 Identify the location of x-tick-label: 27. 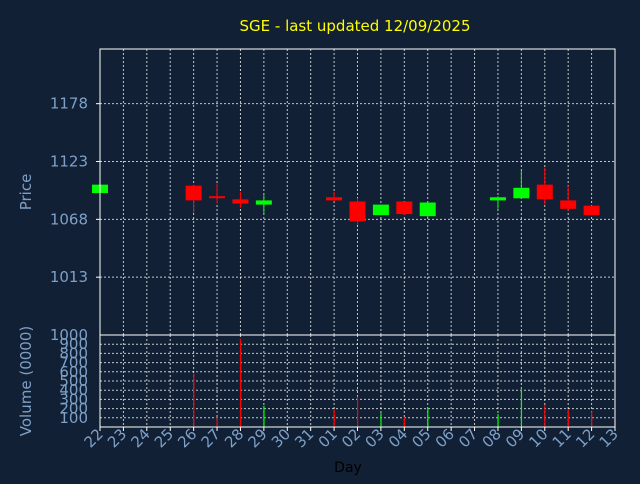
(211, 438).